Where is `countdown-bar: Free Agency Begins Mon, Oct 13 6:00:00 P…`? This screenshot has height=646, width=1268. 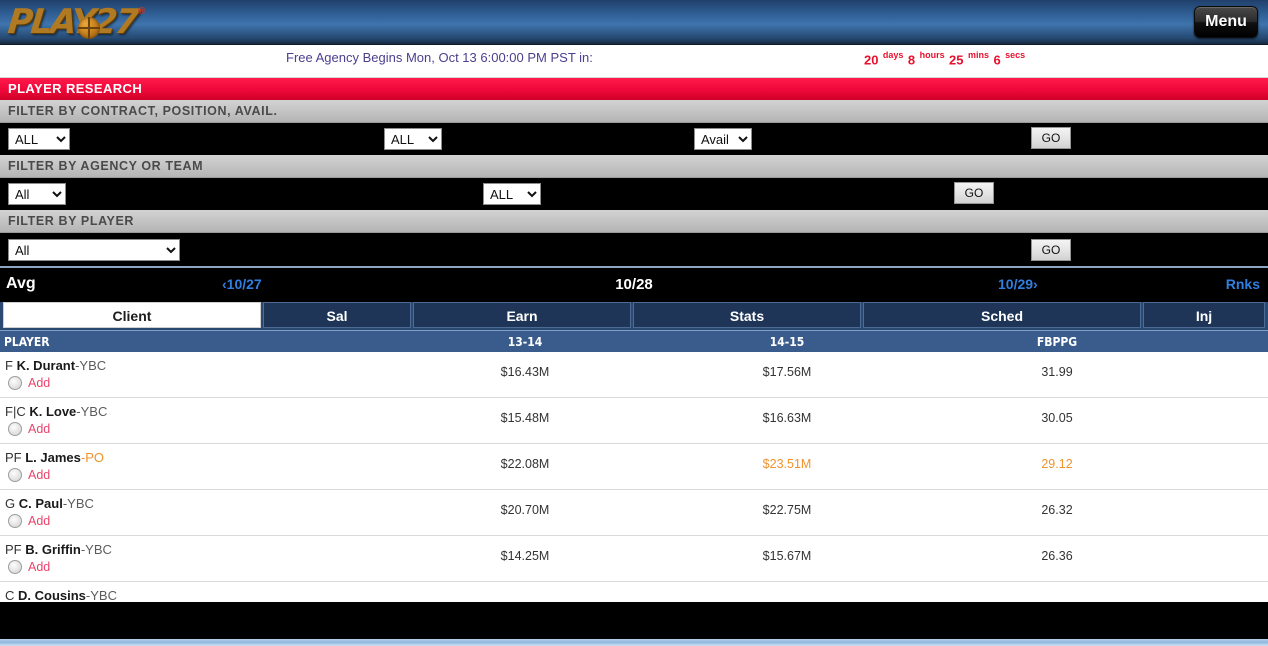
countdown-bar: Free Agency Begins Mon, Oct 13 6:00:00 P… is located at coordinates (634, 61).